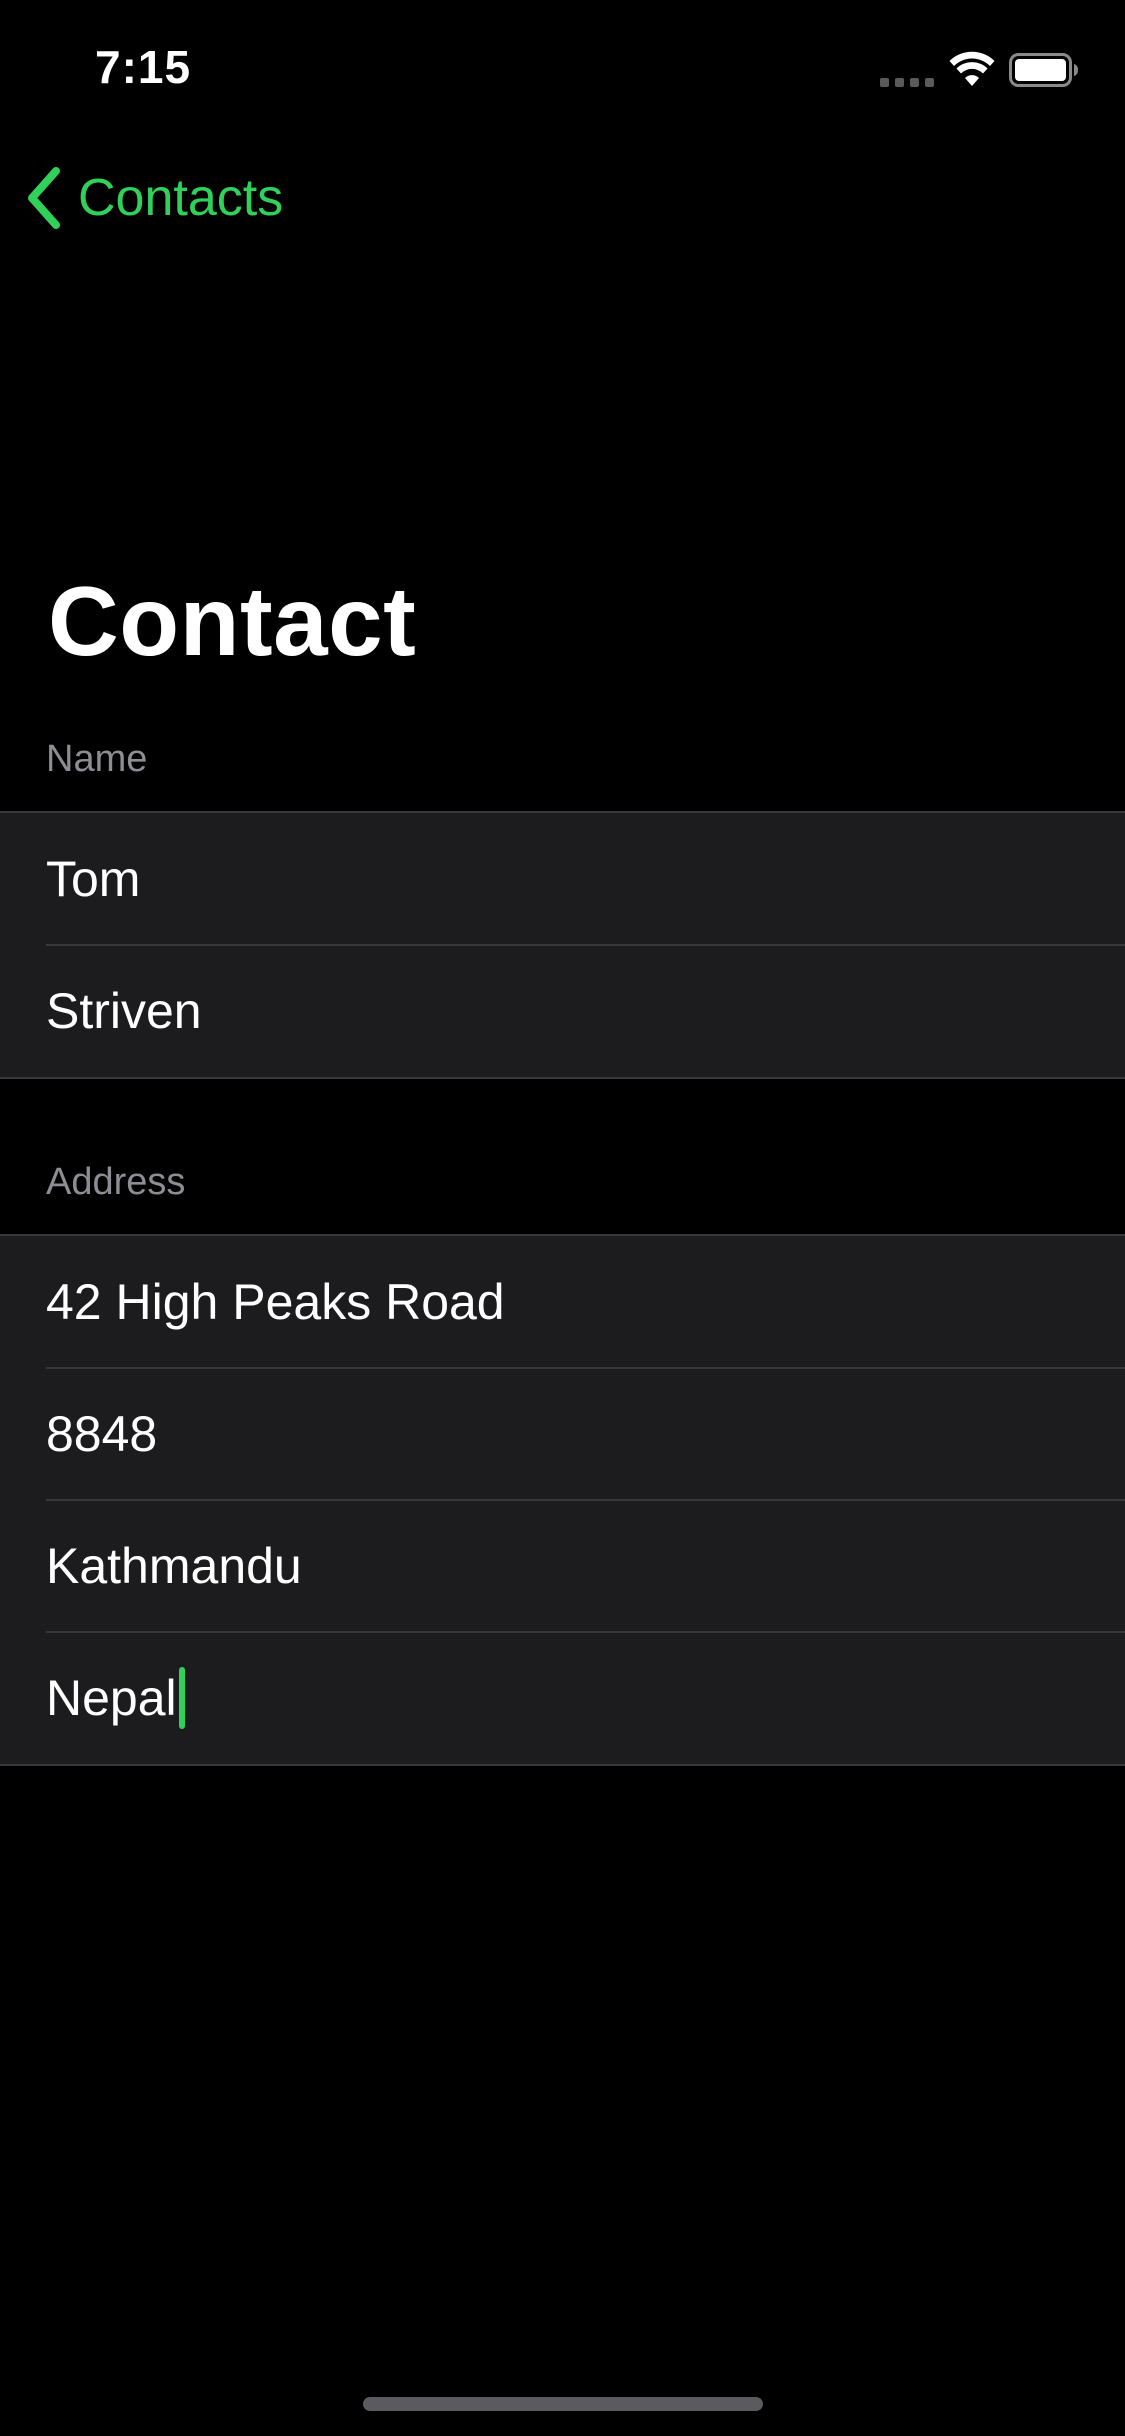 The height and width of the screenshot is (2436, 1125). I want to click on country-field-value: Nepal, so click(111, 1698).